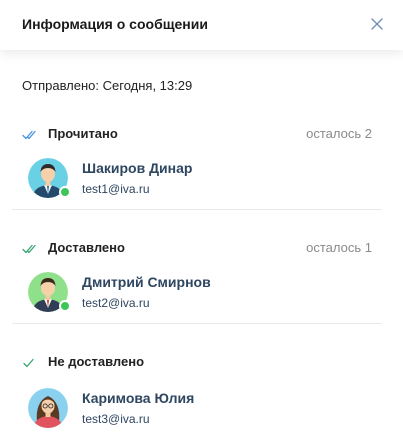 The image size is (403, 442). I want to click on sent-time: Сегодня, 13:29, so click(147, 85).